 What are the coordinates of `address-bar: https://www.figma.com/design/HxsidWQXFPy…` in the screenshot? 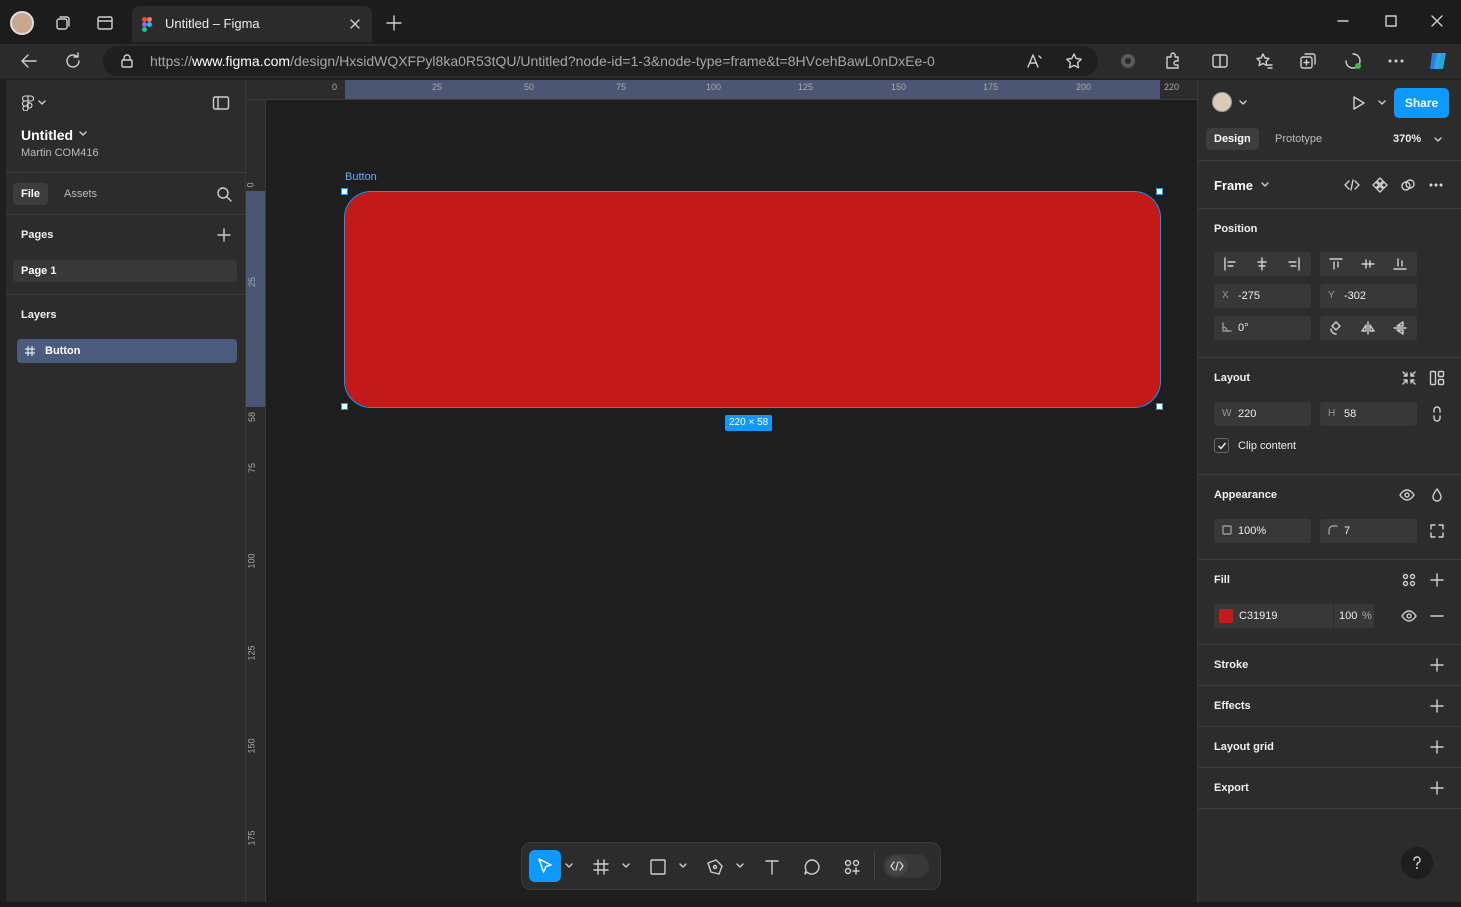 It's located at (600, 61).